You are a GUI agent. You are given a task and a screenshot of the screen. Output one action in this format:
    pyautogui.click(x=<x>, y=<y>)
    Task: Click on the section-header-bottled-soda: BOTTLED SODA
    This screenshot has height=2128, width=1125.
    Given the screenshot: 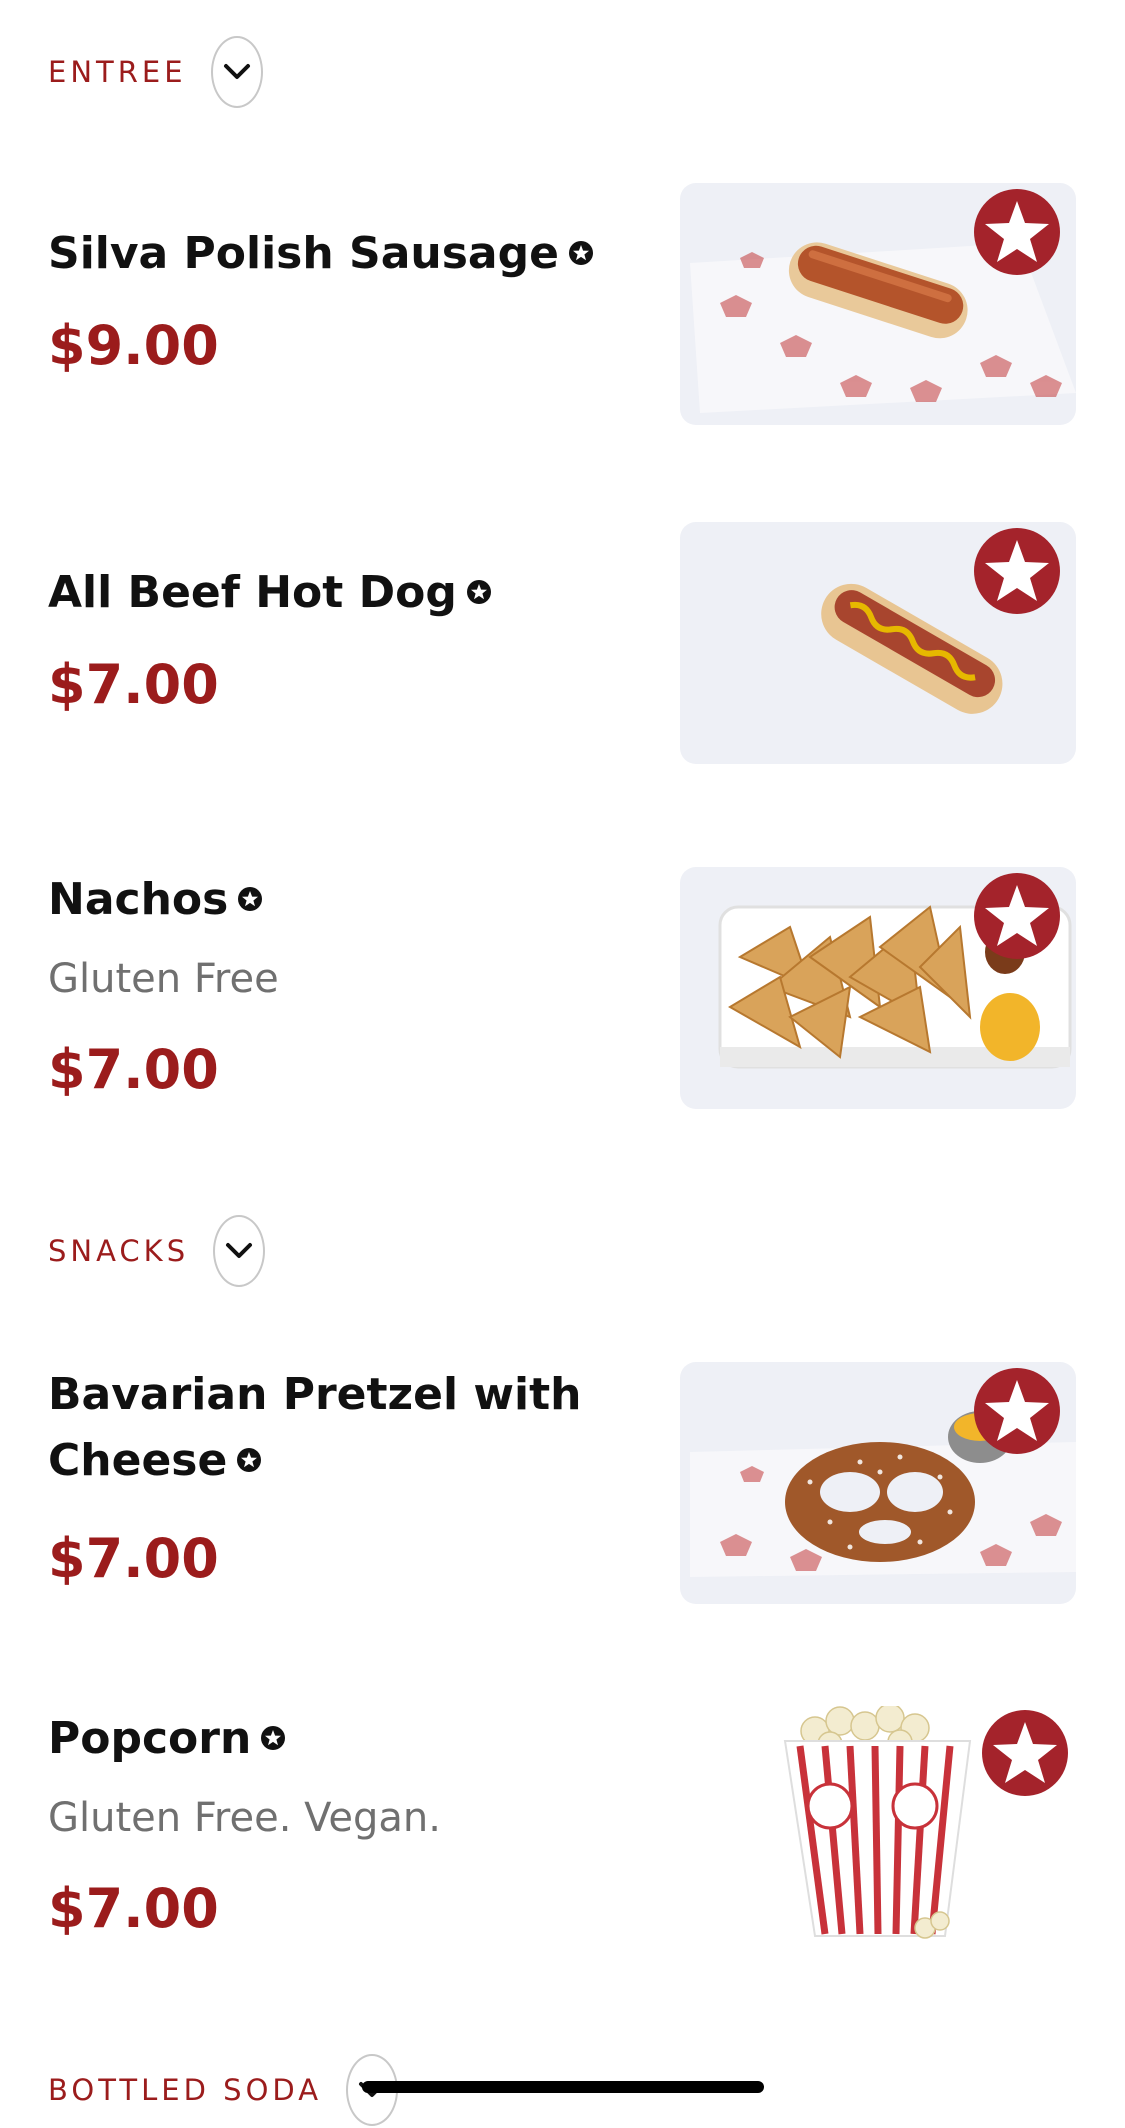 What is the action you would take?
    pyautogui.click(x=223, y=2090)
    